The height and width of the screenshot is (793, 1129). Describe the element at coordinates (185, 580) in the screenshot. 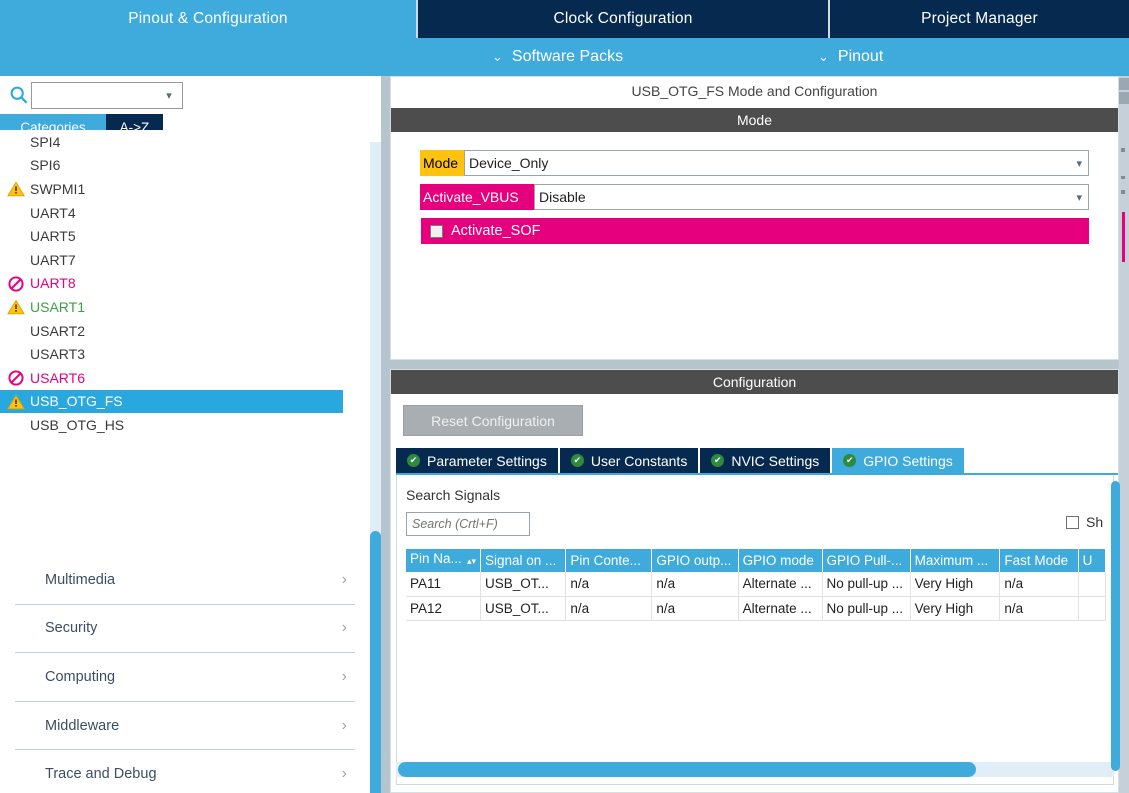

I see `category-multimedia: Multimedia ›` at that location.